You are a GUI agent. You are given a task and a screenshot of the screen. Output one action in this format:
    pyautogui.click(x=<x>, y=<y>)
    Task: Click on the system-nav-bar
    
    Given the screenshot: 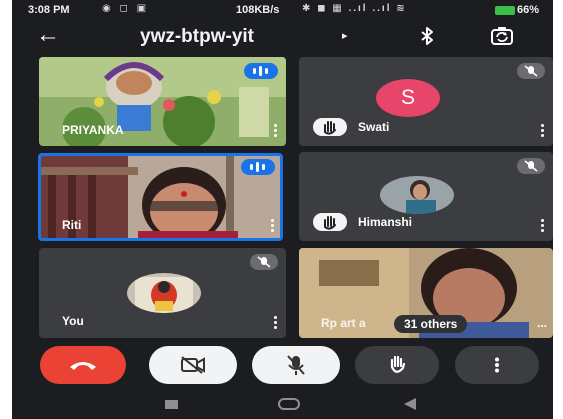 What is the action you would take?
    pyautogui.click(x=282, y=404)
    